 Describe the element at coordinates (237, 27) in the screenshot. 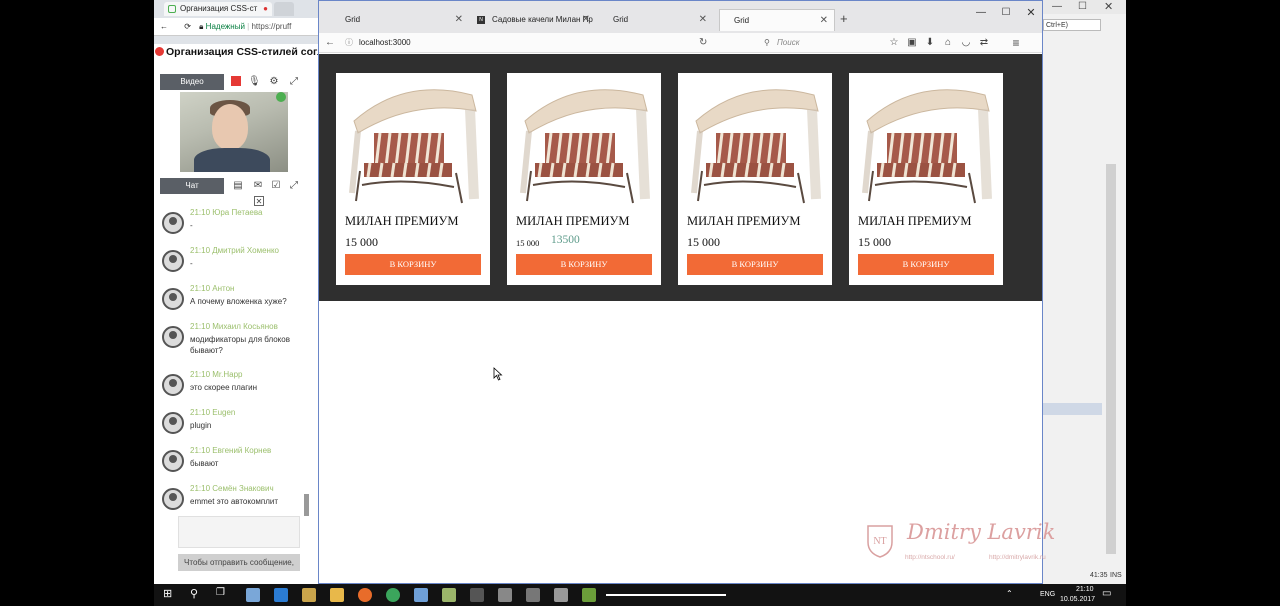

I see `bg-chrome-address-bar: ← ⟳ 🔒︎ Надежный | https://pruff` at that location.